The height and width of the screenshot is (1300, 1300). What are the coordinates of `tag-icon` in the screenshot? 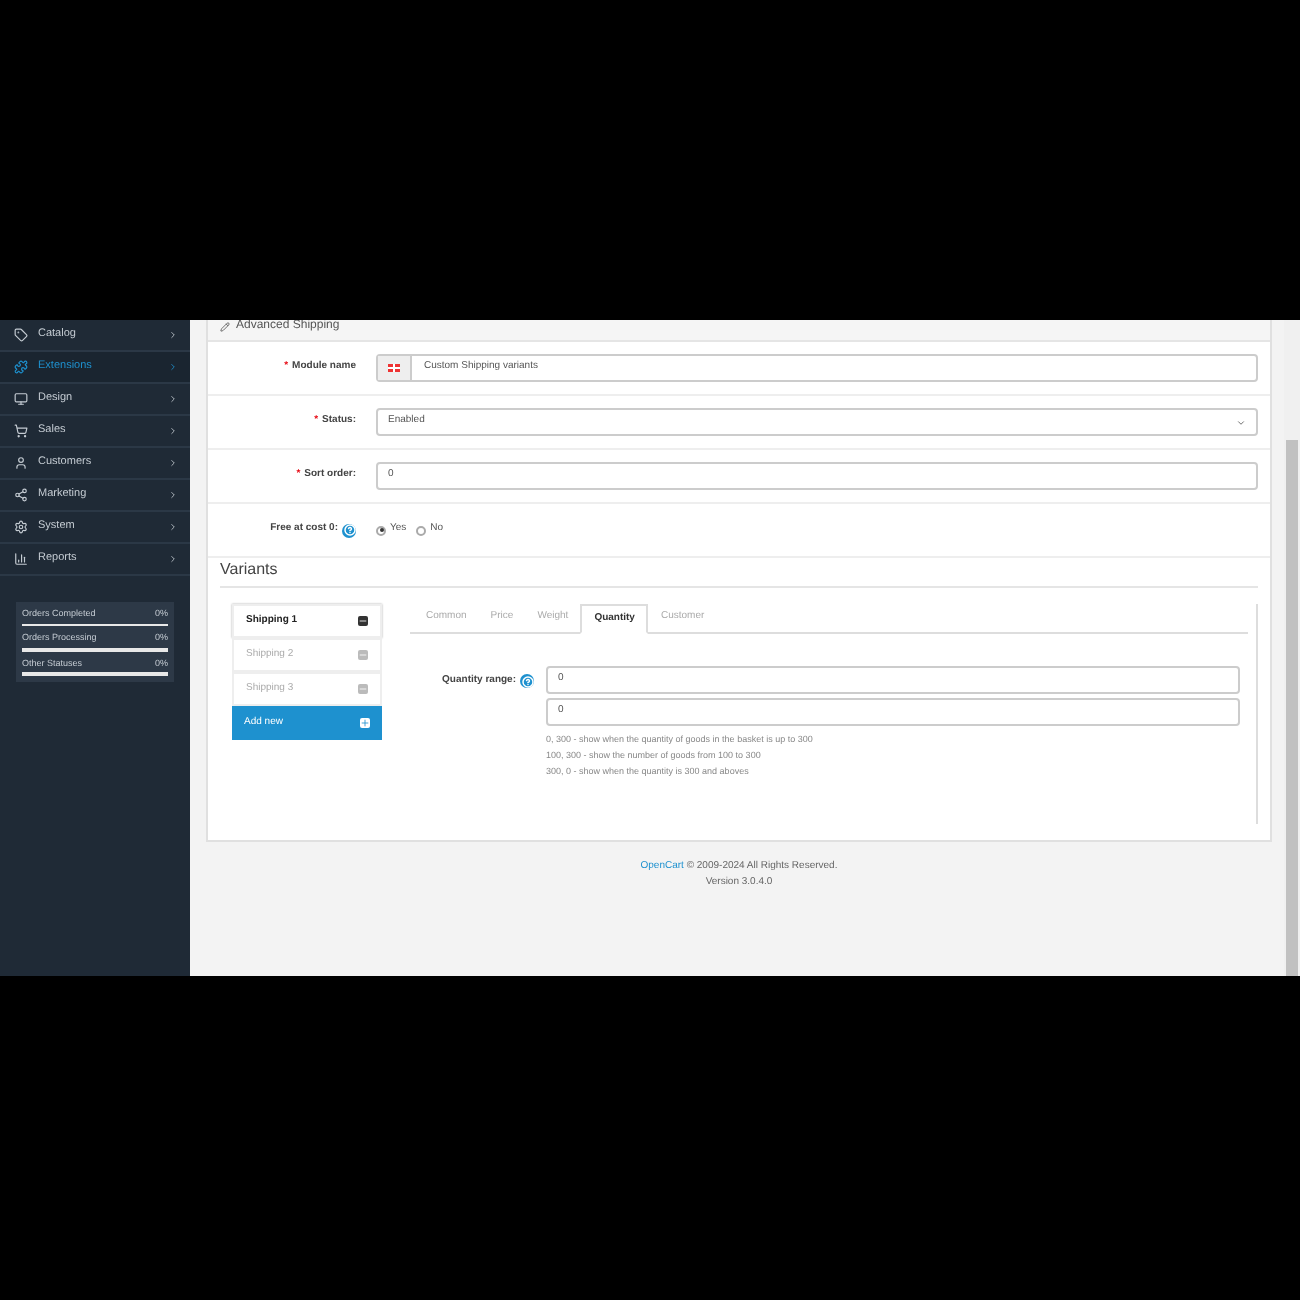 It's located at (21, 335).